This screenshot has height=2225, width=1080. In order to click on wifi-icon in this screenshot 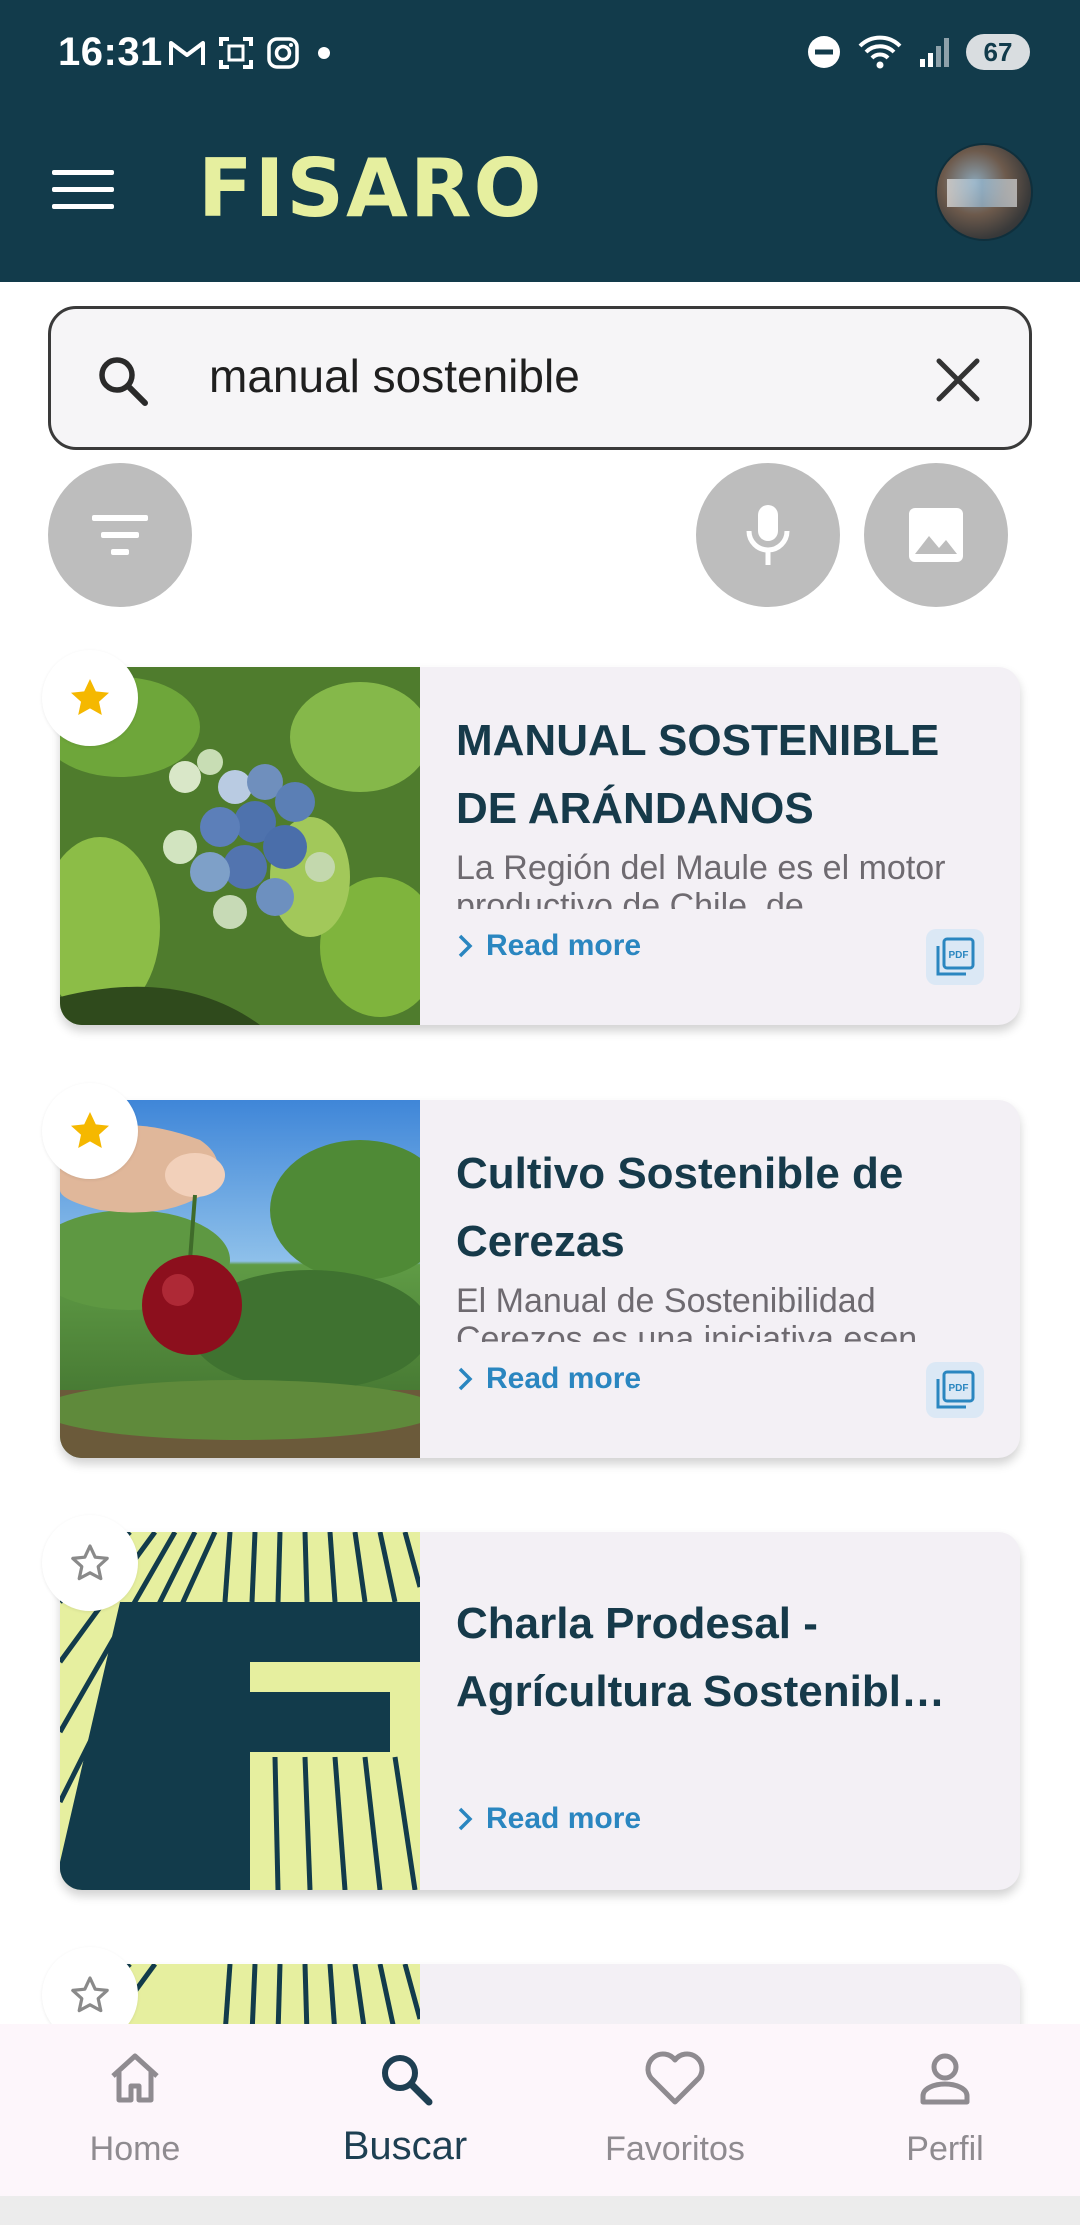, I will do `click(880, 52)`.